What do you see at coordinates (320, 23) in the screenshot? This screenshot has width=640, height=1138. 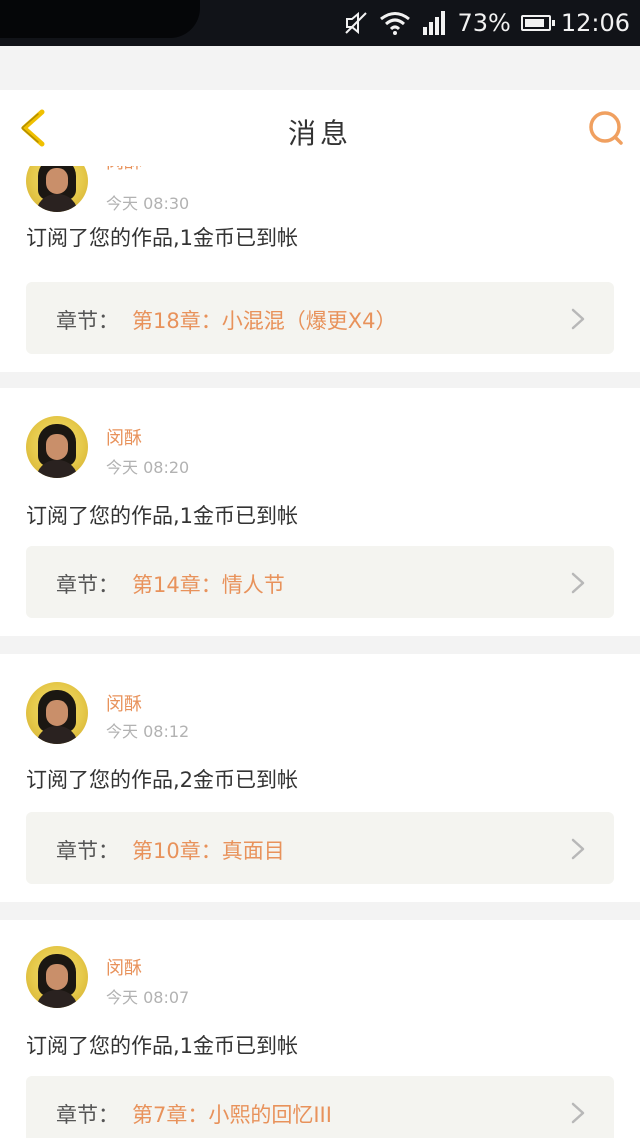 I see `status-bar: 73% 12:06` at bounding box center [320, 23].